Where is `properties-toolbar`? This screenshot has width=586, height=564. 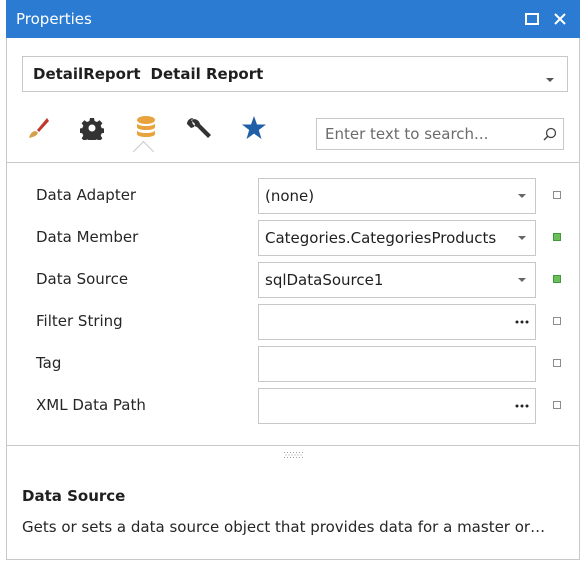 properties-toolbar is located at coordinates (295, 133).